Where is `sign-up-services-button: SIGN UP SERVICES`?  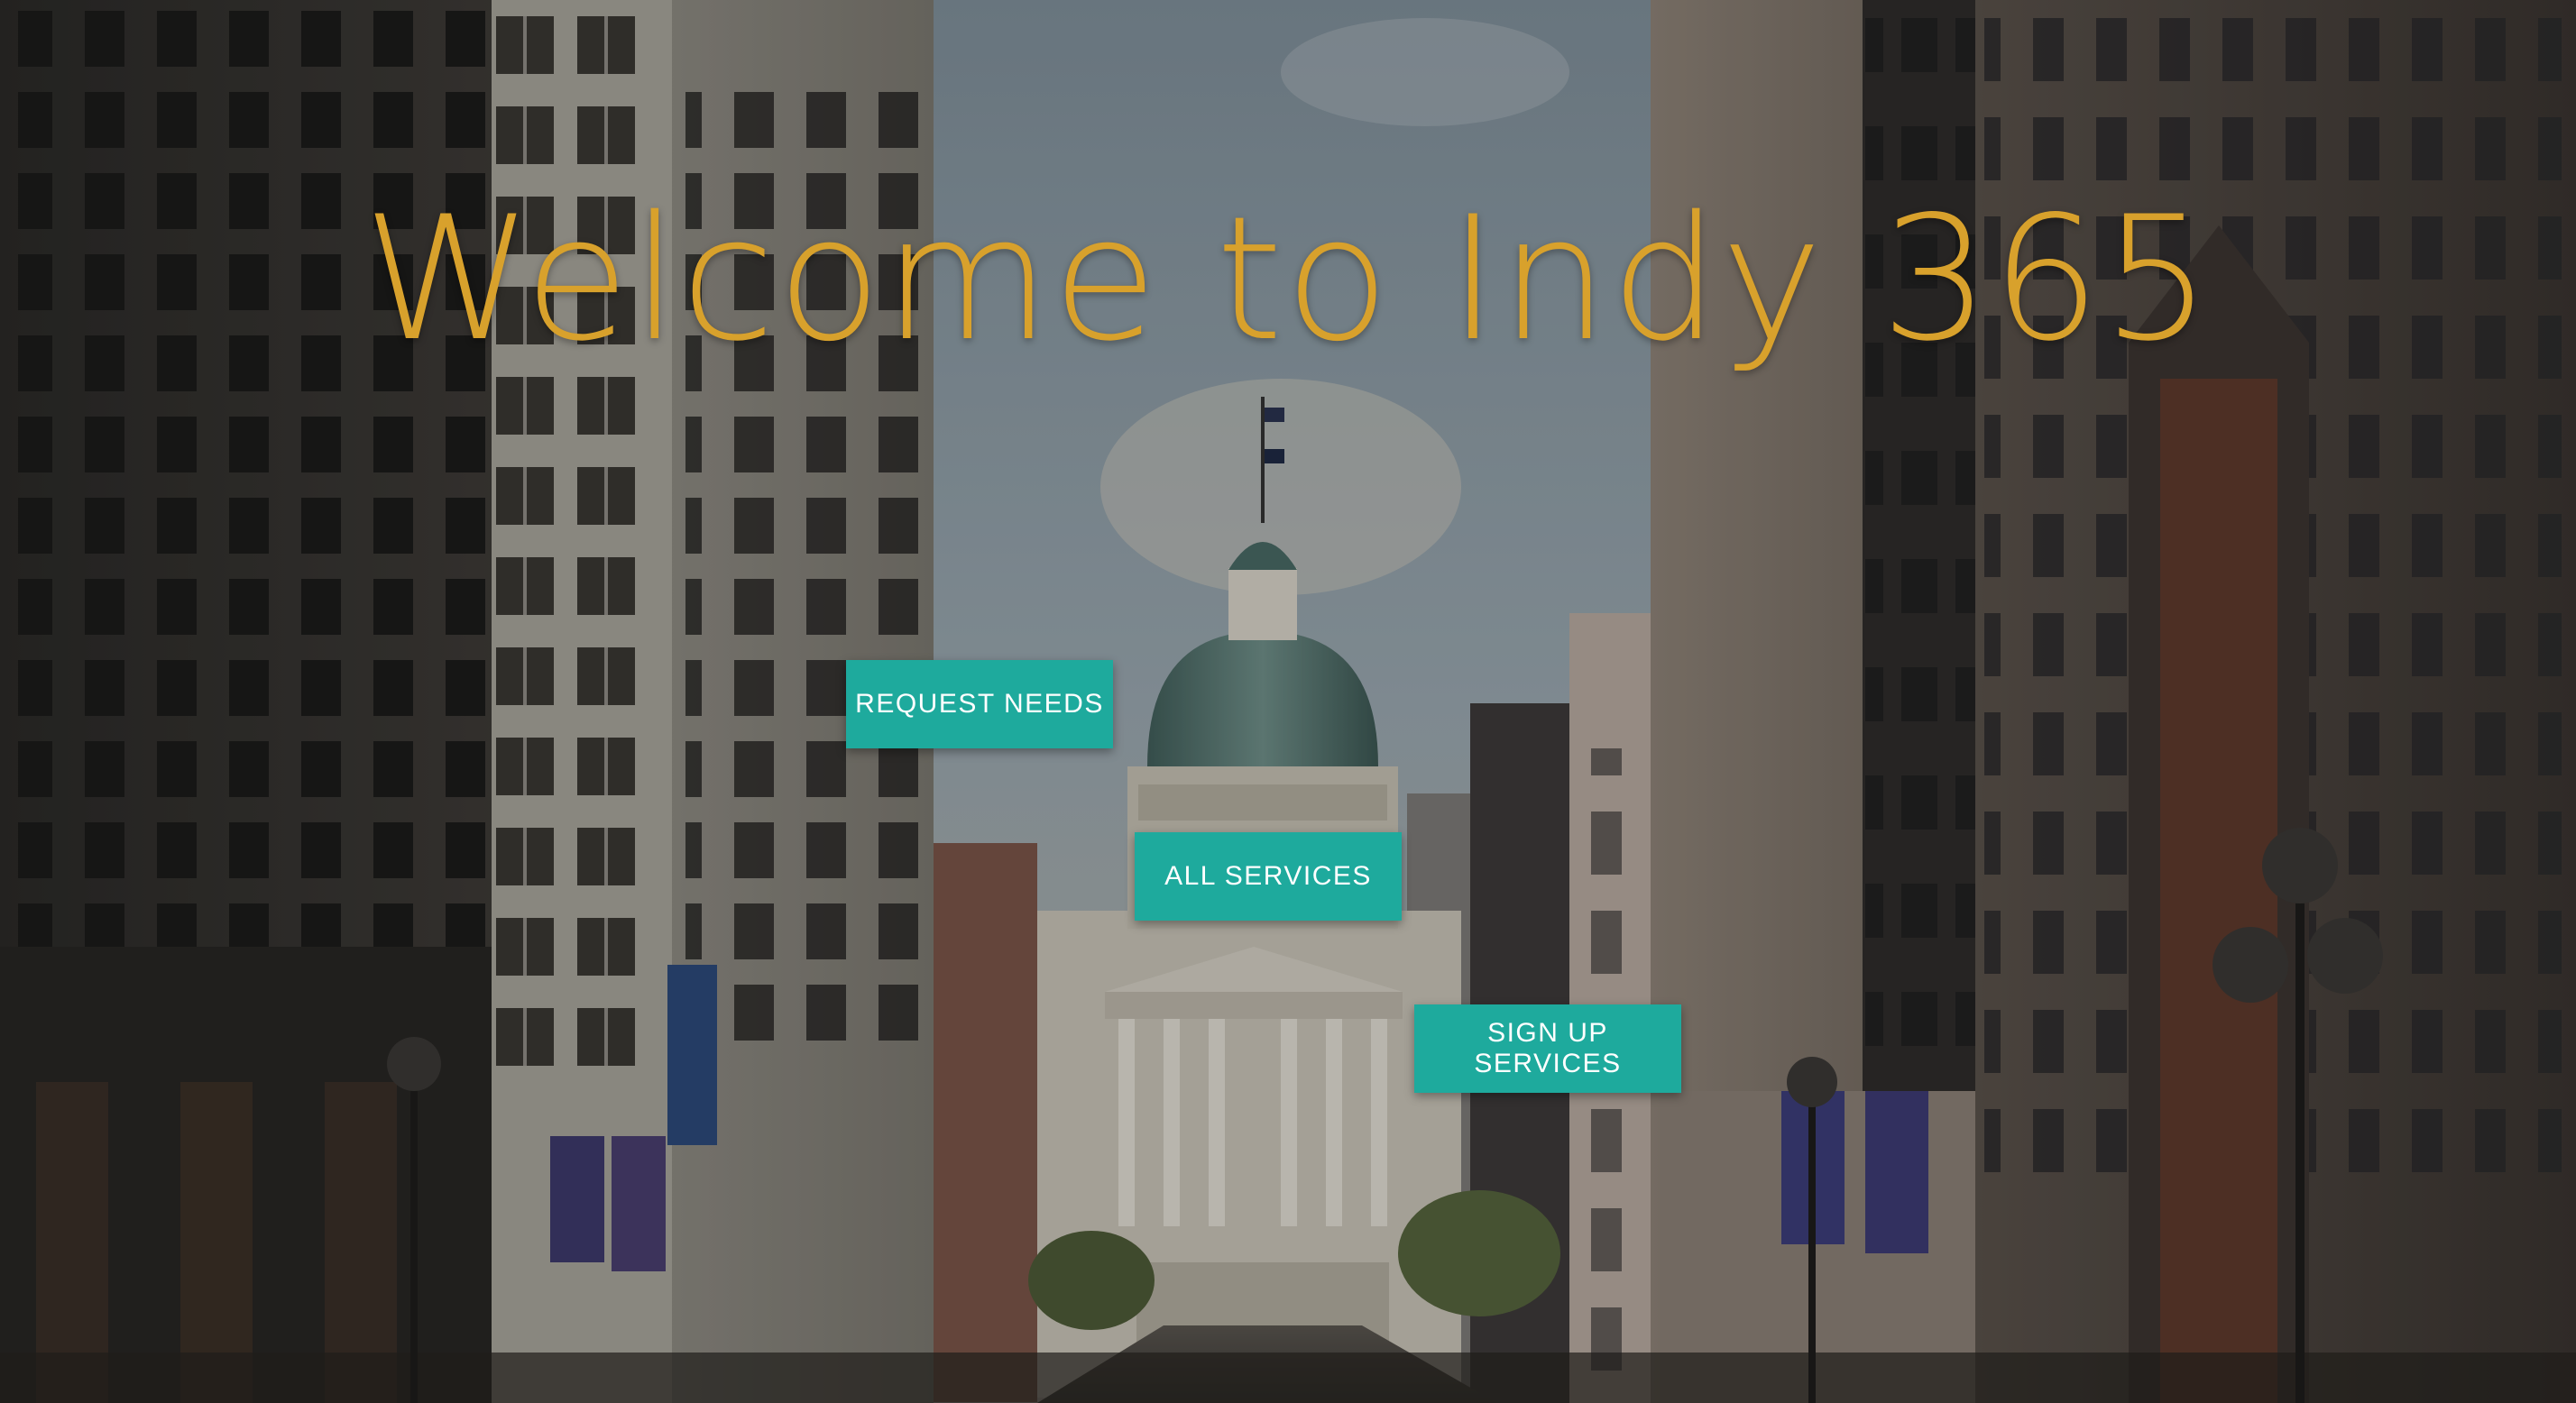
sign-up-services-button: SIGN UP SERVICES is located at coordinates (1547, 1049).